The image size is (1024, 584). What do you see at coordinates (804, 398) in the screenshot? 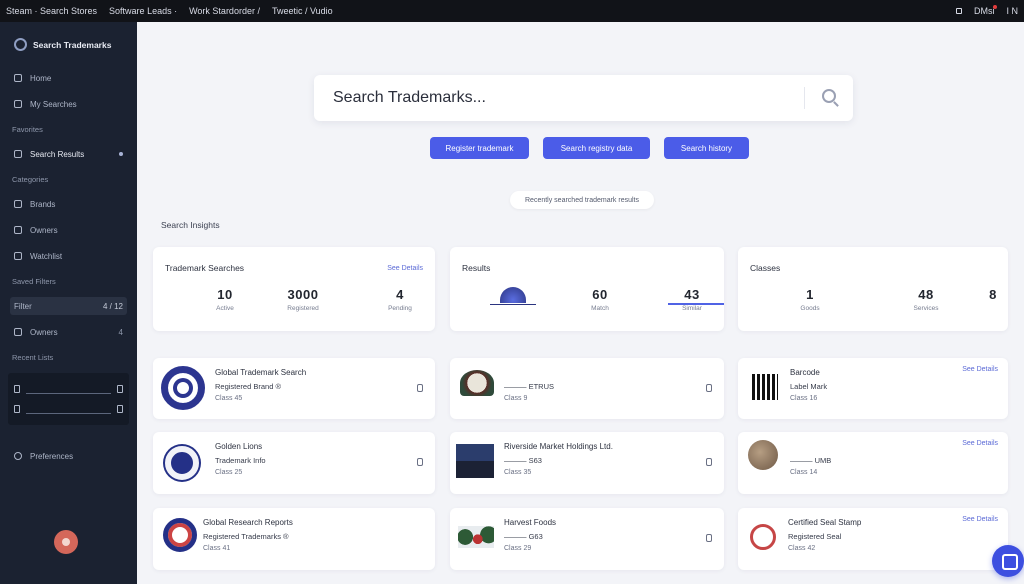
I see `result-meta: Class 16` at bounding box center [804, 398].